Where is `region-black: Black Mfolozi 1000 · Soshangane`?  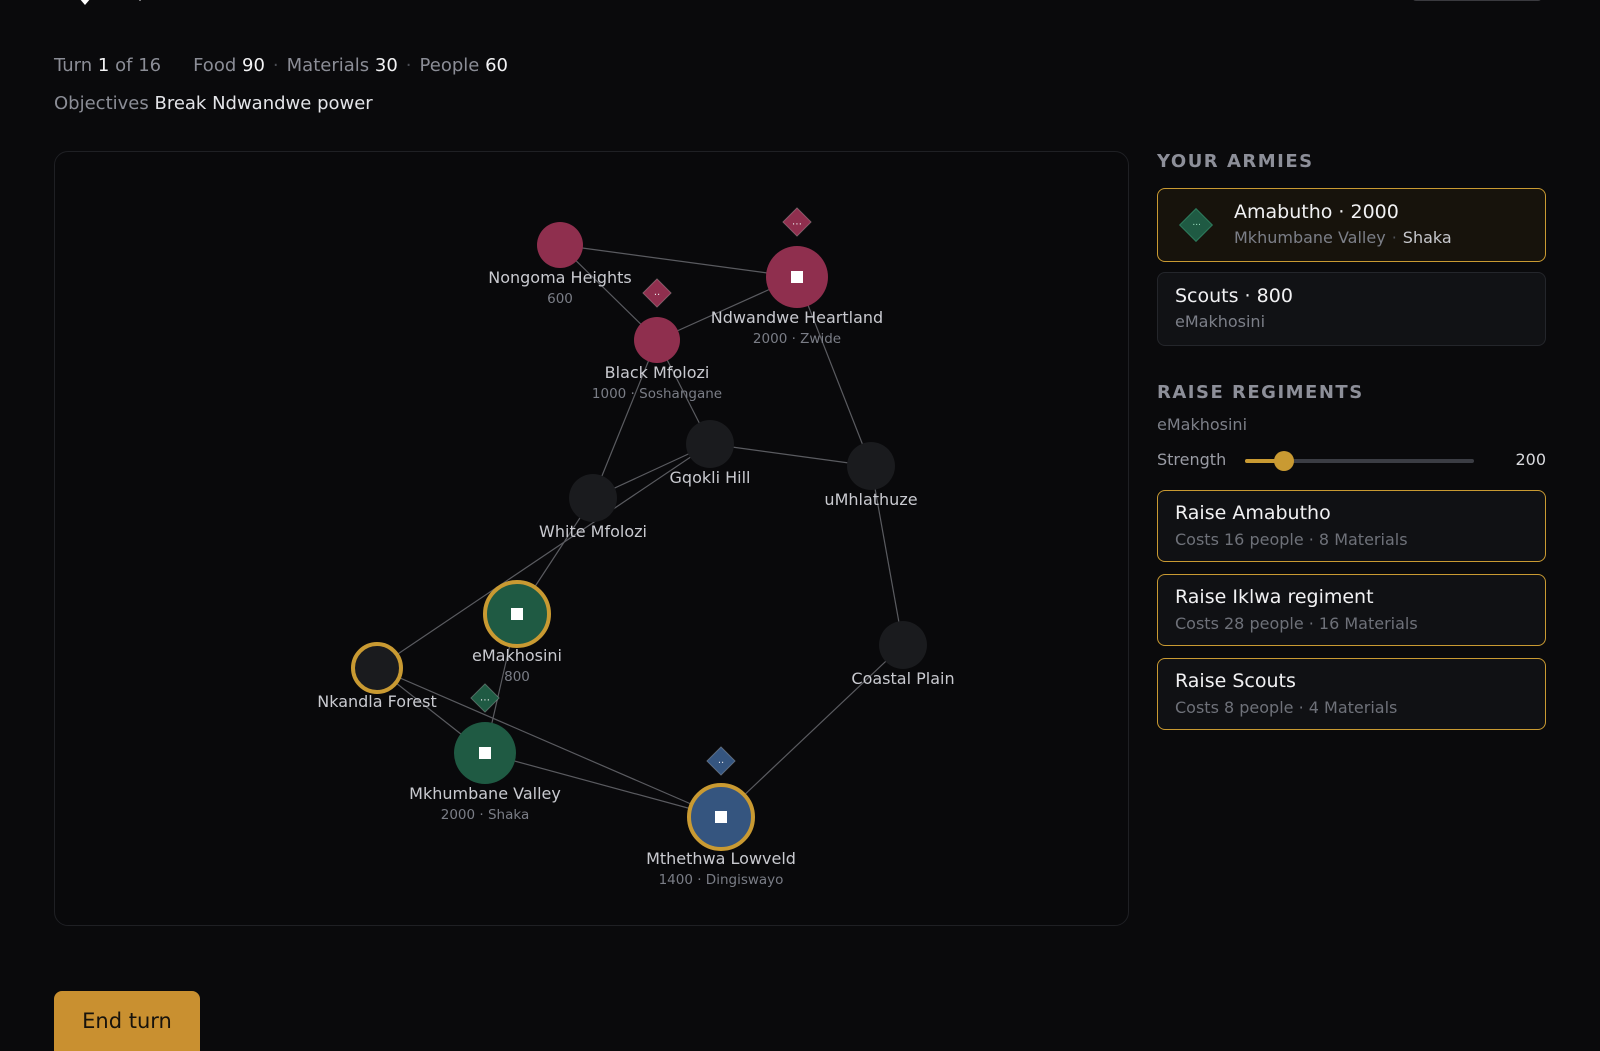
region-black: Black Mfolozi 1000 · Soshangane is located at coordinates (657, 359).